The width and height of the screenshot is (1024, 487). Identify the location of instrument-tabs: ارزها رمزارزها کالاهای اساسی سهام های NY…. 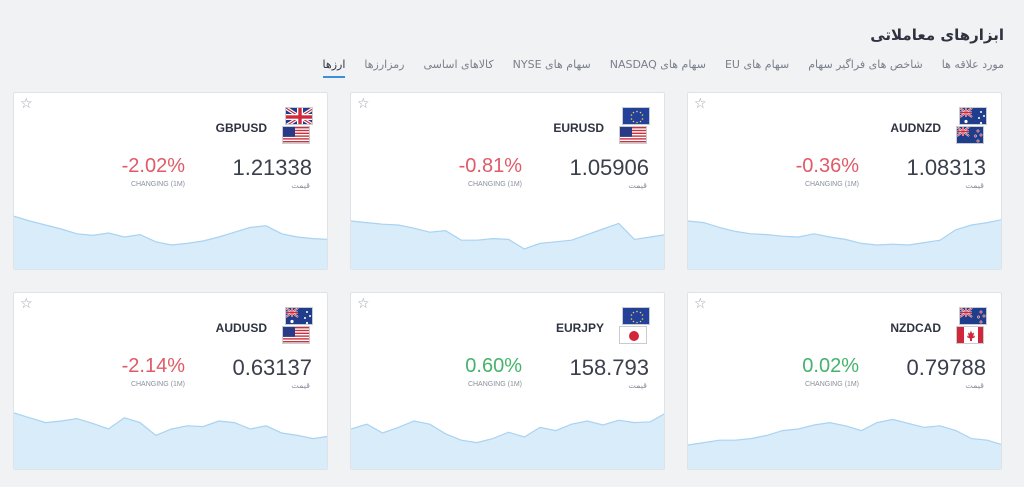
(663, 68).